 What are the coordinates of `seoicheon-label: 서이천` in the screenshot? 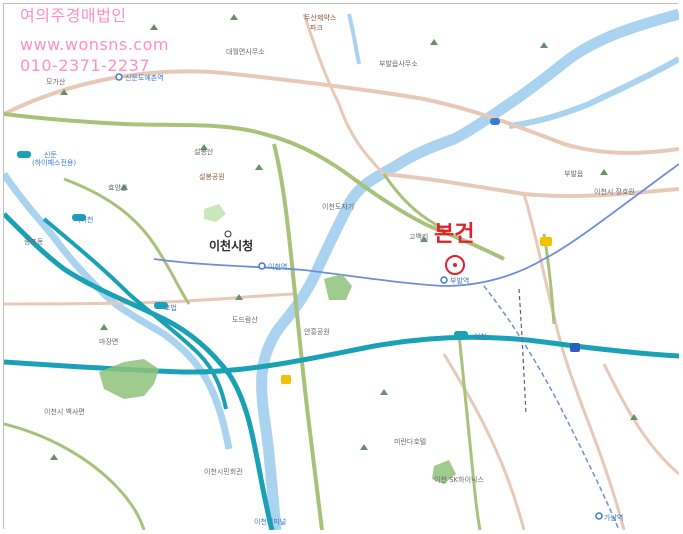 It's located at (83, 219).